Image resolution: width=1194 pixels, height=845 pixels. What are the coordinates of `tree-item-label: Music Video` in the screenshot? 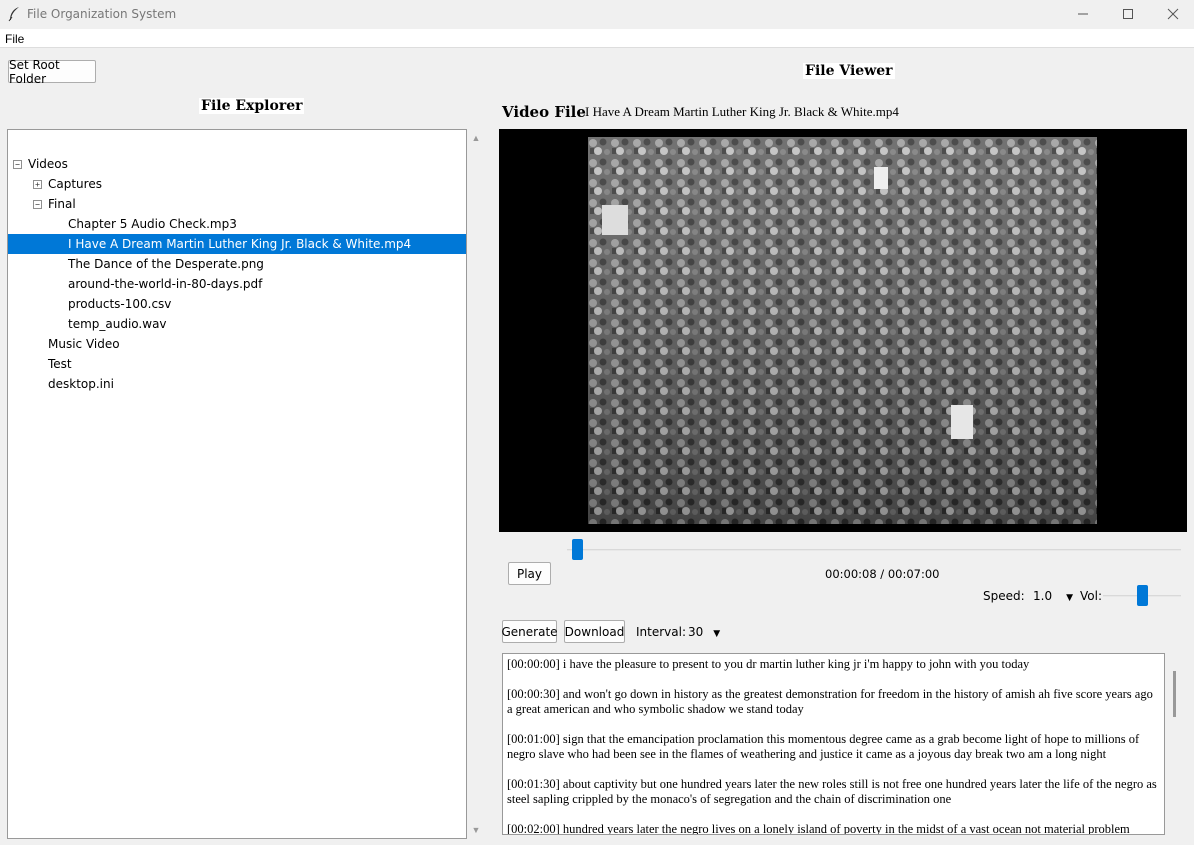 It's located at (84, 344).